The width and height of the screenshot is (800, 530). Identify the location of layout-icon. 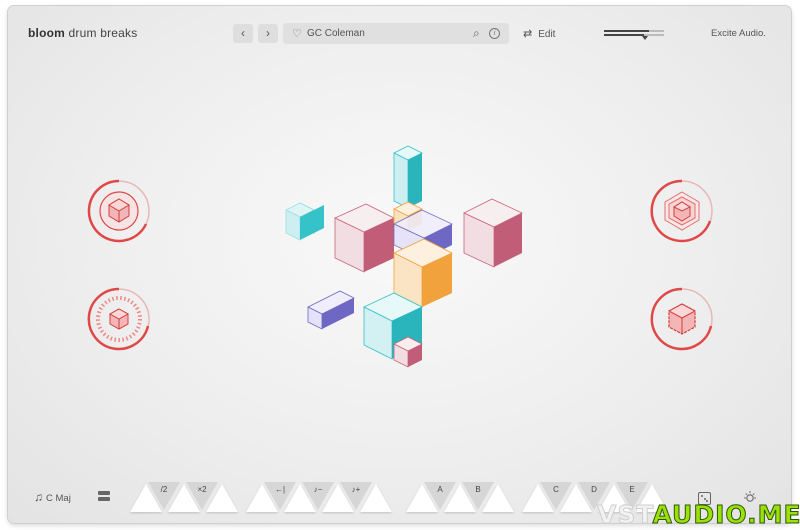
(104, 496).